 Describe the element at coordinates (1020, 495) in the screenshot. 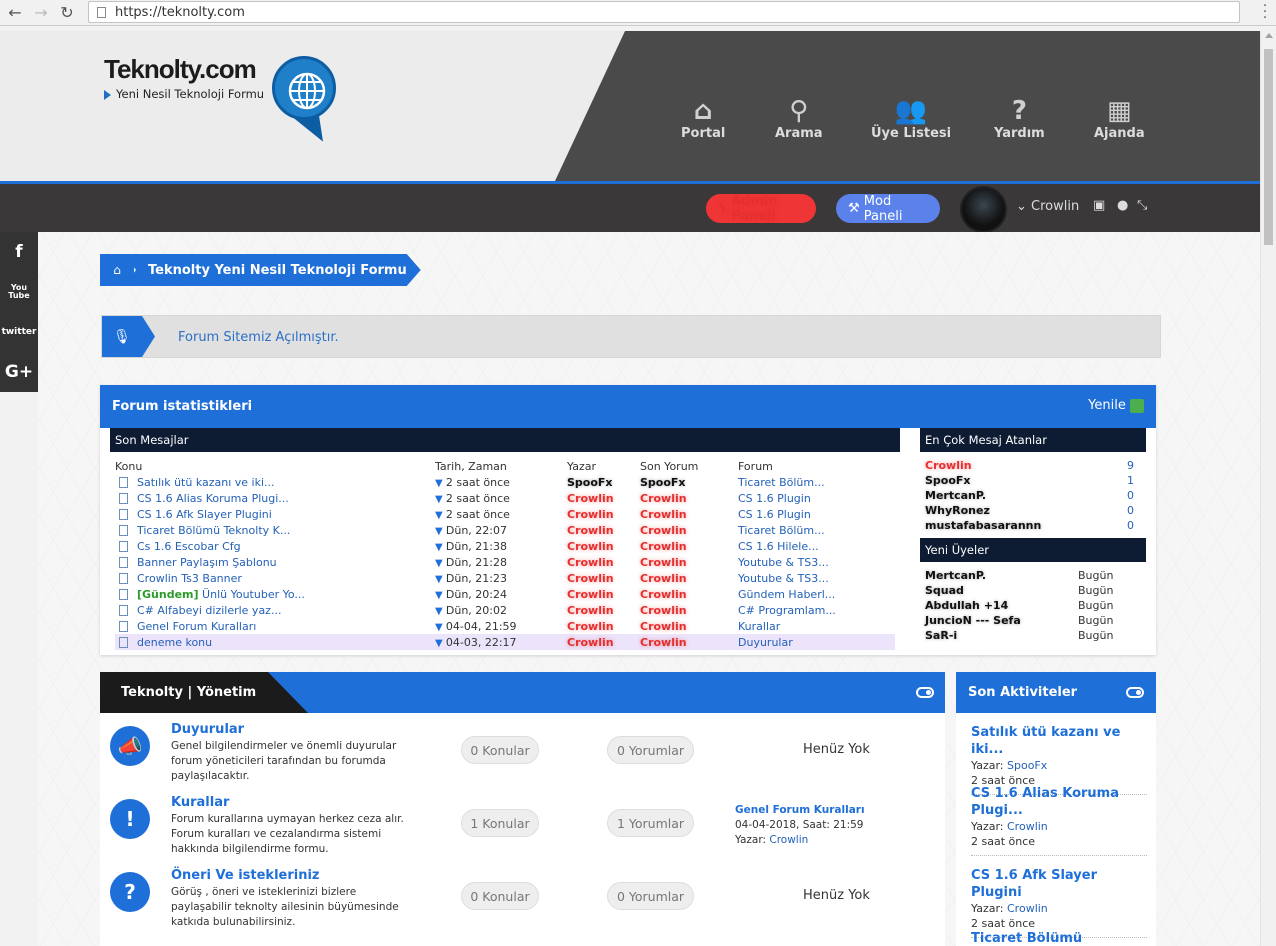

I see `poster-name: MertcanP.` at that location.